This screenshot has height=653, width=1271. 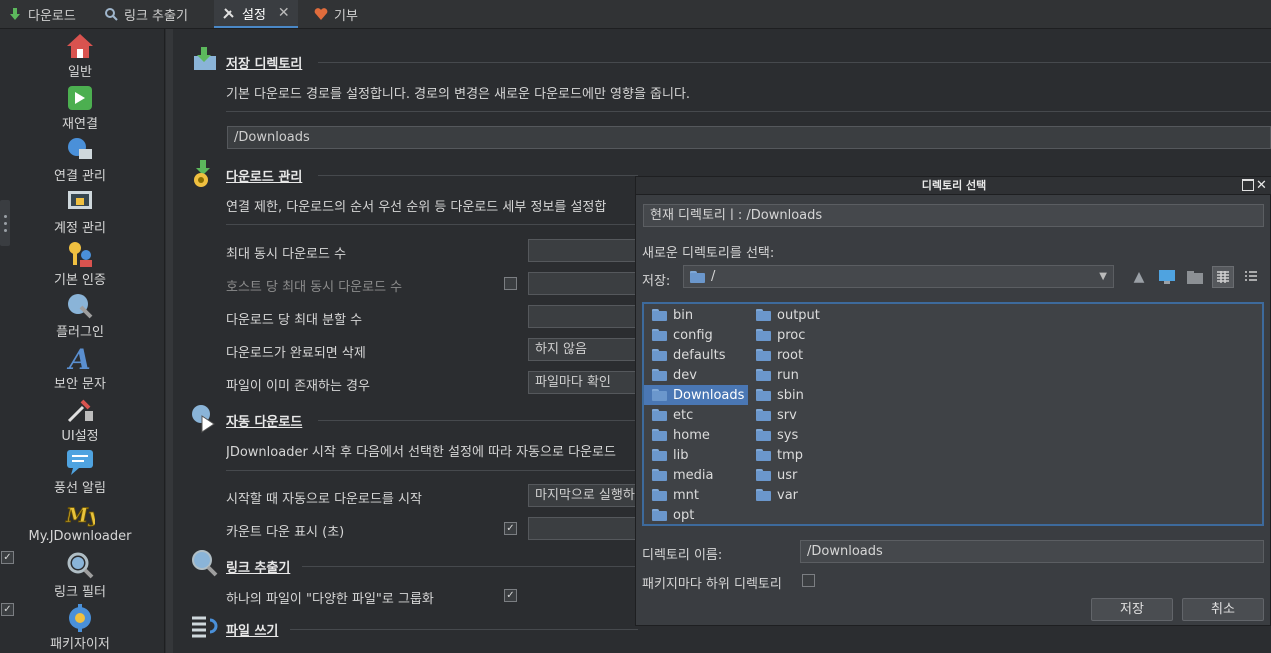 What do you see at coordinates (708, 253) in the screenshot?
I see `choose-directory-label: 새로운 디렉토리를 선택:` at bounding box center [708, 253].